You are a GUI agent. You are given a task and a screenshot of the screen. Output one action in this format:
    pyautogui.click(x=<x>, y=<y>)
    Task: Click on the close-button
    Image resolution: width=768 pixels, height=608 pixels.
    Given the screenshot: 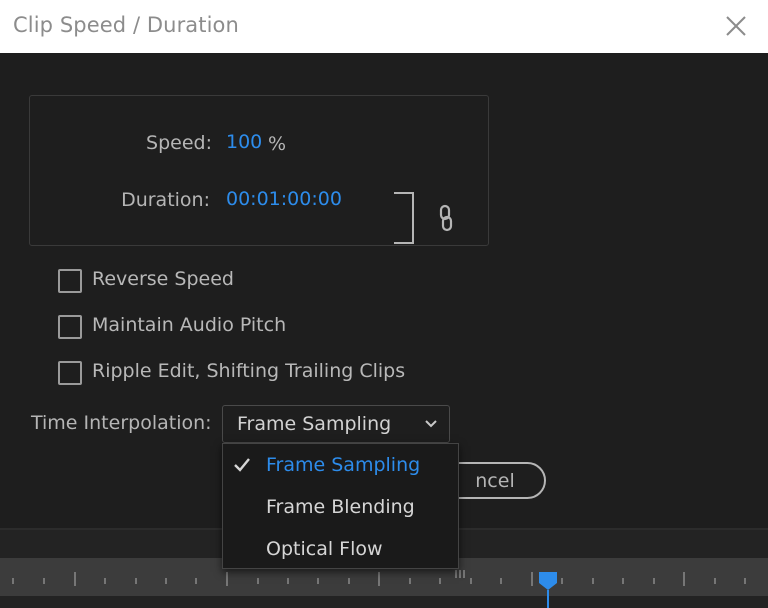 What is the action you would take?
    pyautogui.click(x=736, y=26)
    